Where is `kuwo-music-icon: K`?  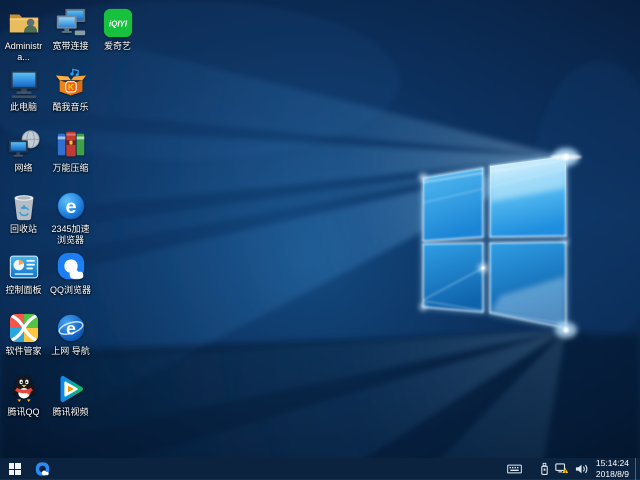
kuwo-music-icon: K is located at coordinates (71, 84).